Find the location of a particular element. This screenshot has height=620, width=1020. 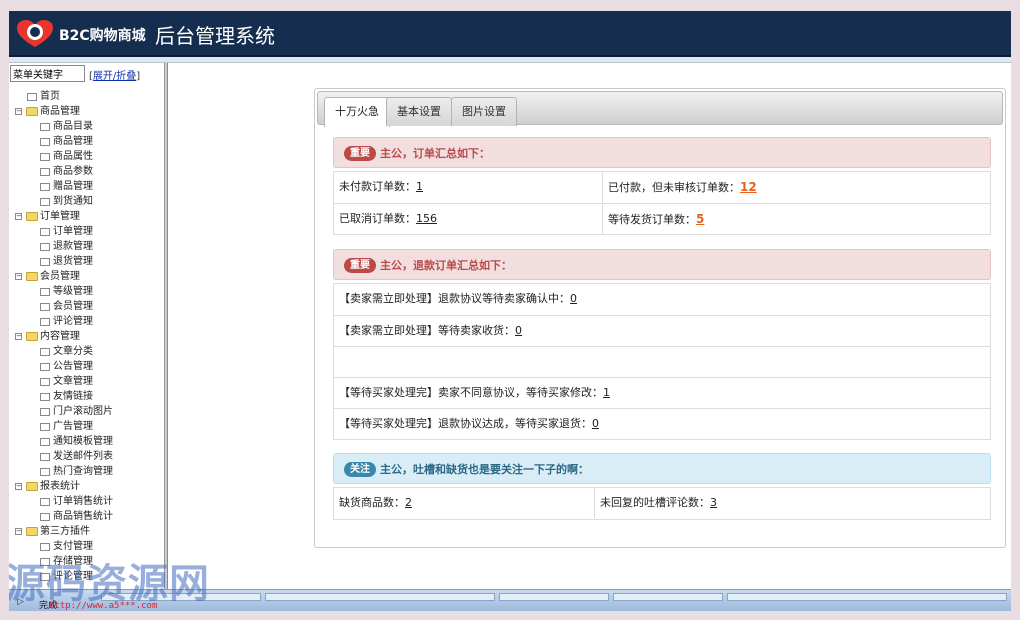

tree-item: 热门查询管理 is located at coordinates (86, 471).